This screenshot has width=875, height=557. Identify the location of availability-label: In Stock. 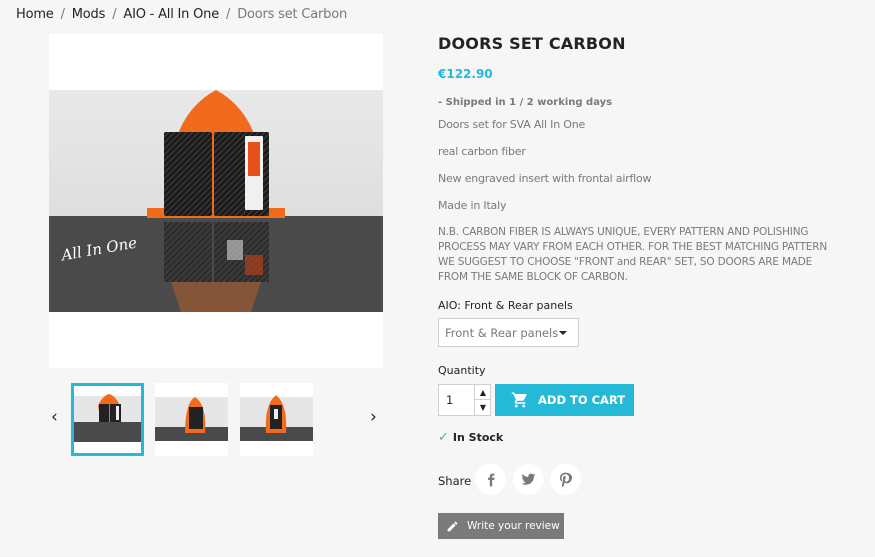
(478, 437).